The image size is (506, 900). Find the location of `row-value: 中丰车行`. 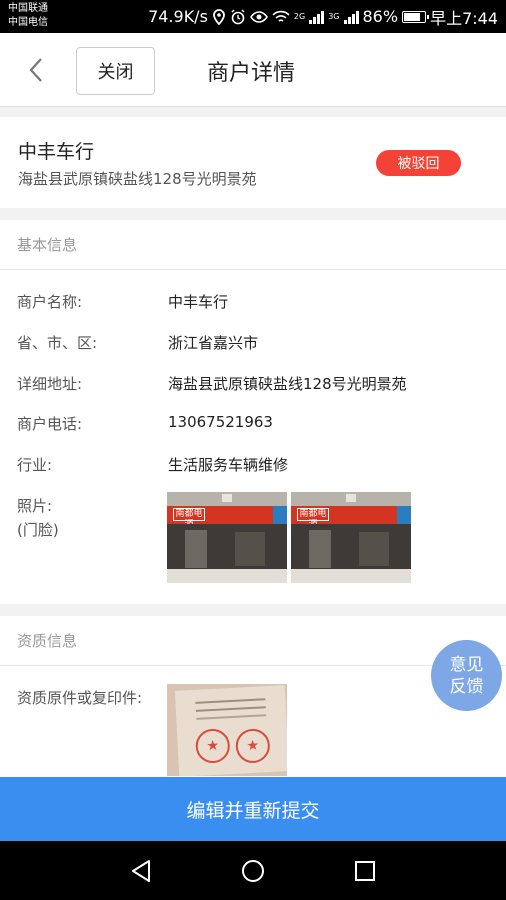

row-value: 中丰车行 is located at coordinates (198, 302).